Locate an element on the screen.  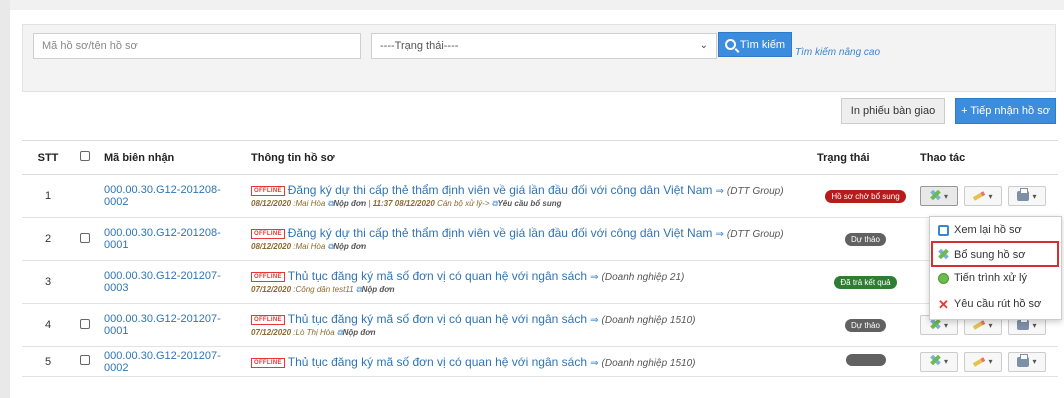
row-actions-cell: ▾ ▾ ▾ is located at coordinates (986, 361).